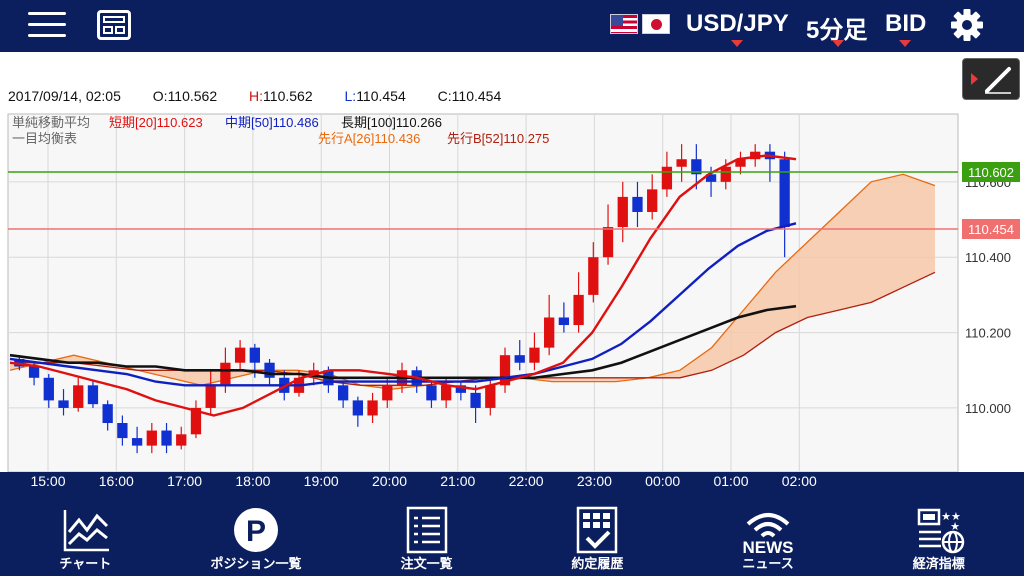  I want to click on time-tick-label: 19:00, so click(321, 481).